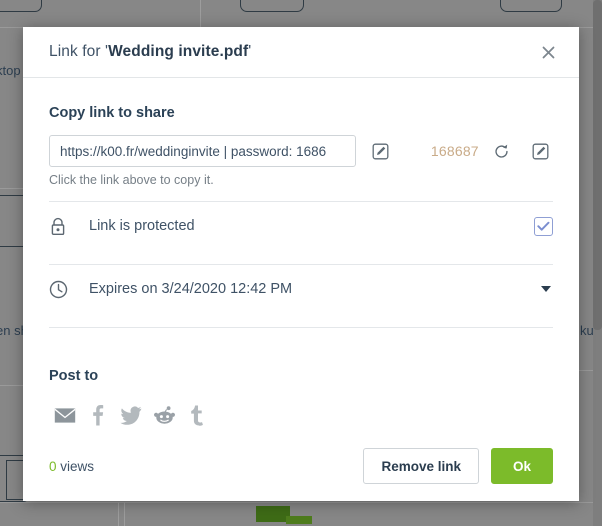  Describe the element at coordinates (65, 415) in the screenshot. I see `email-icon` at that location.